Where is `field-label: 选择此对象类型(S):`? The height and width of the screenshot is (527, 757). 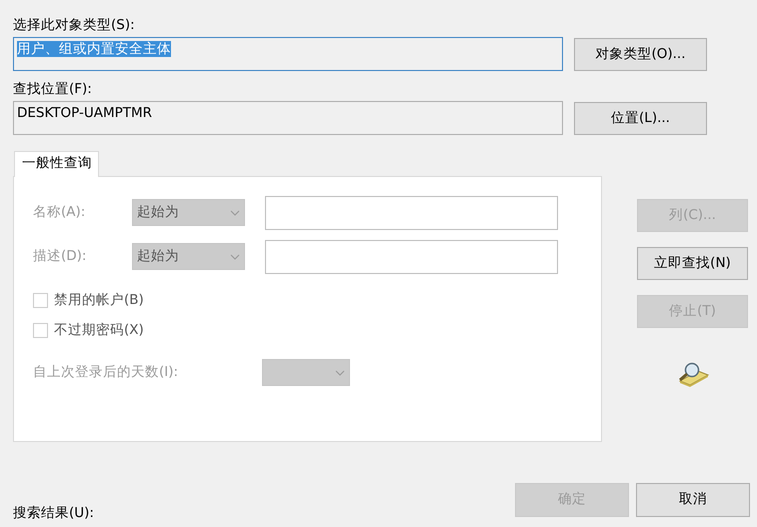 field-label: 选择此对象类型(S): is located at coordinates (74, 26).